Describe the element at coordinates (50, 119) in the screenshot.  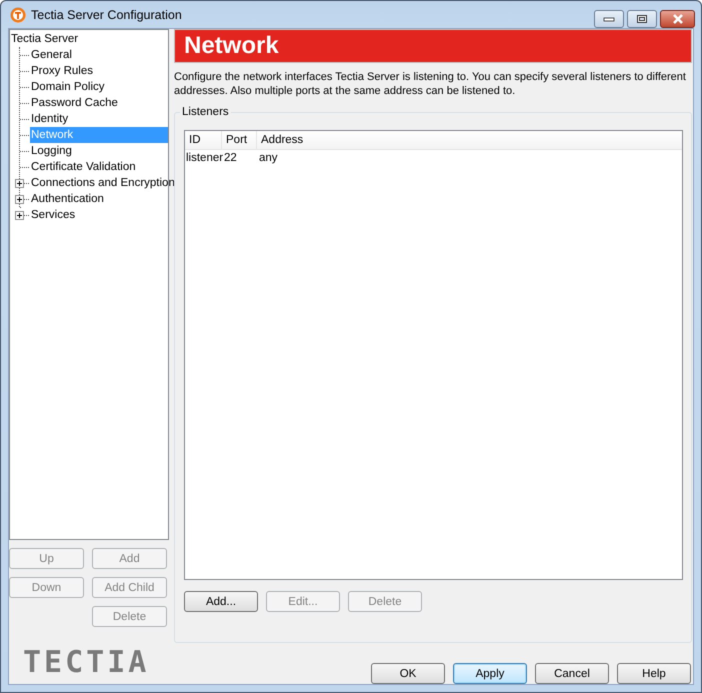
I see `tree-item: Identity` at that location.